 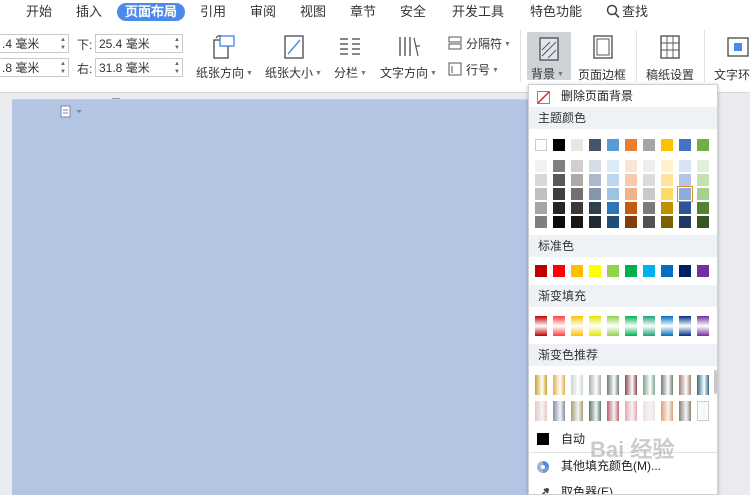 I want to click on background-button: 背景 ▼, so click(x=549, y=56).